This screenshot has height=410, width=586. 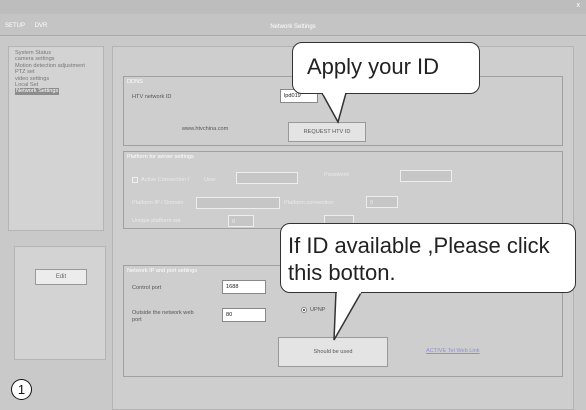 I want to click on callout-tail-joins, so click(x=342, y=192).